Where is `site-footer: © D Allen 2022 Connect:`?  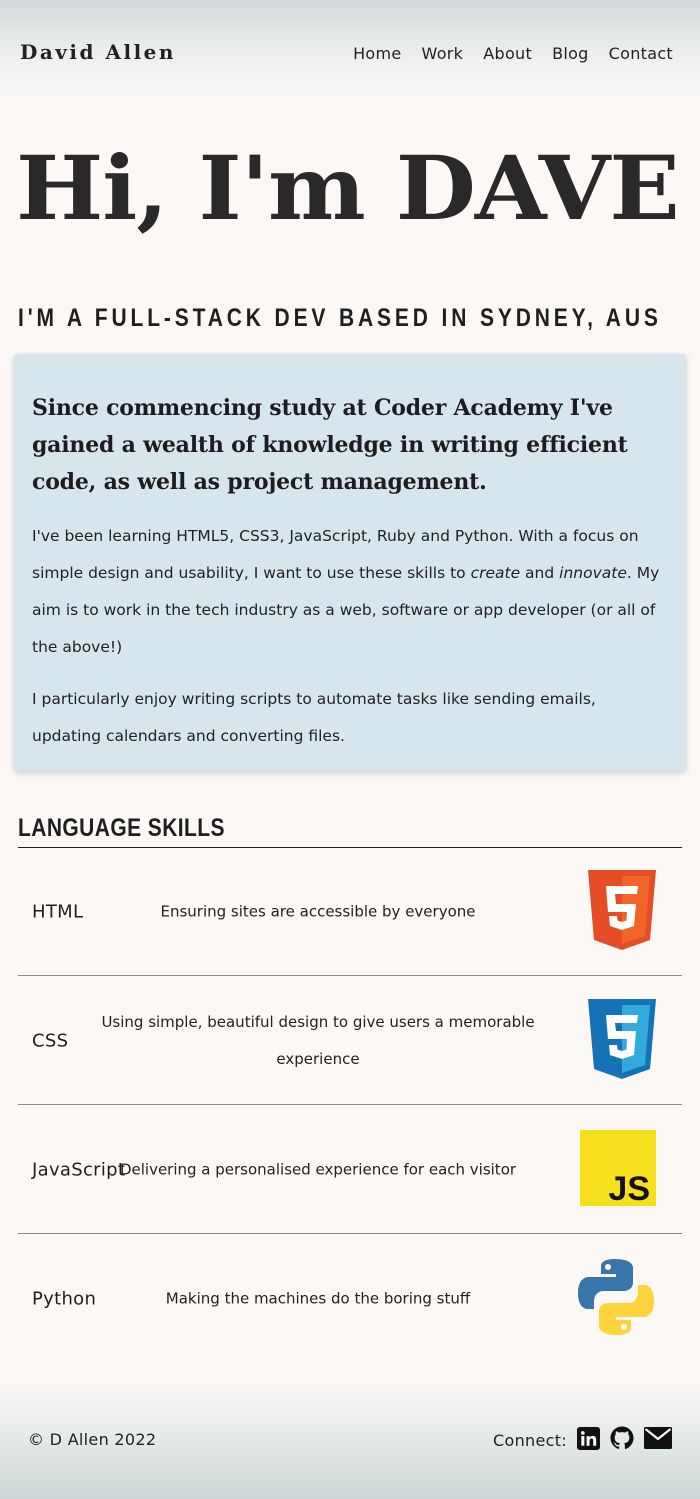
site-footer: © D Allen 2022 Connect: is located at coordinates (350, 1439).